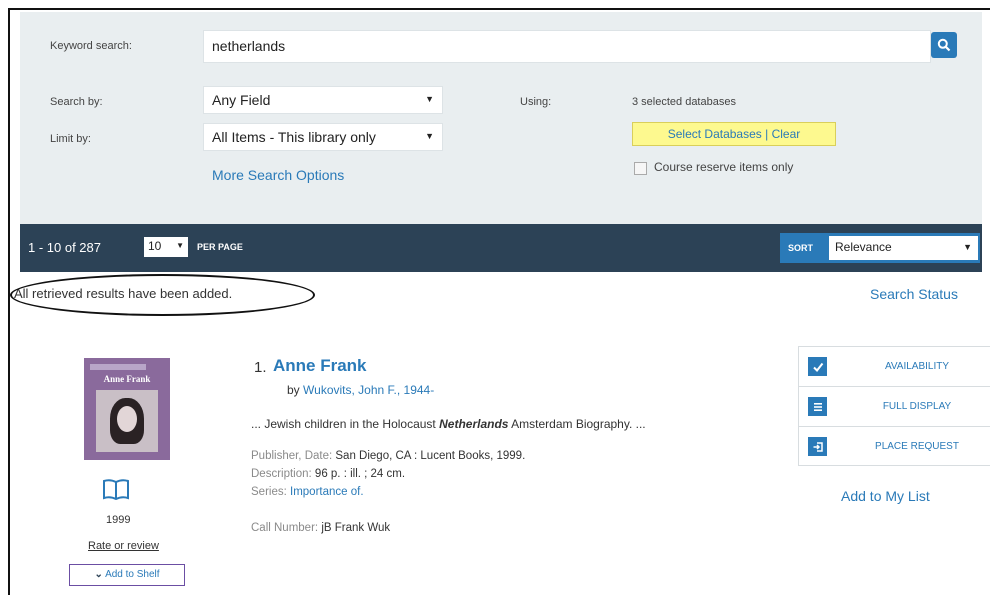 This screenshot has width=990, height=595. Describe the element at coordinates (715, 134) in the screenshot. I see `select-databases-link: Select Databases` at that location.